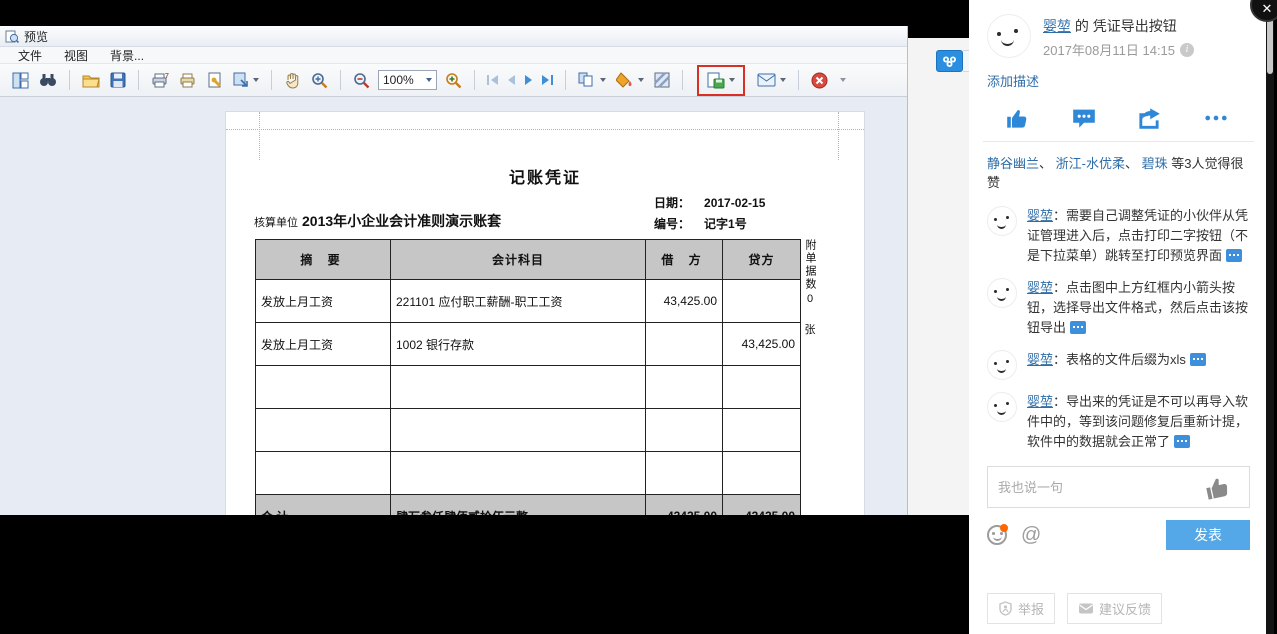  Describe the element at coordinates (766, 80) in the screenshot. I see `email-icon` at that location.